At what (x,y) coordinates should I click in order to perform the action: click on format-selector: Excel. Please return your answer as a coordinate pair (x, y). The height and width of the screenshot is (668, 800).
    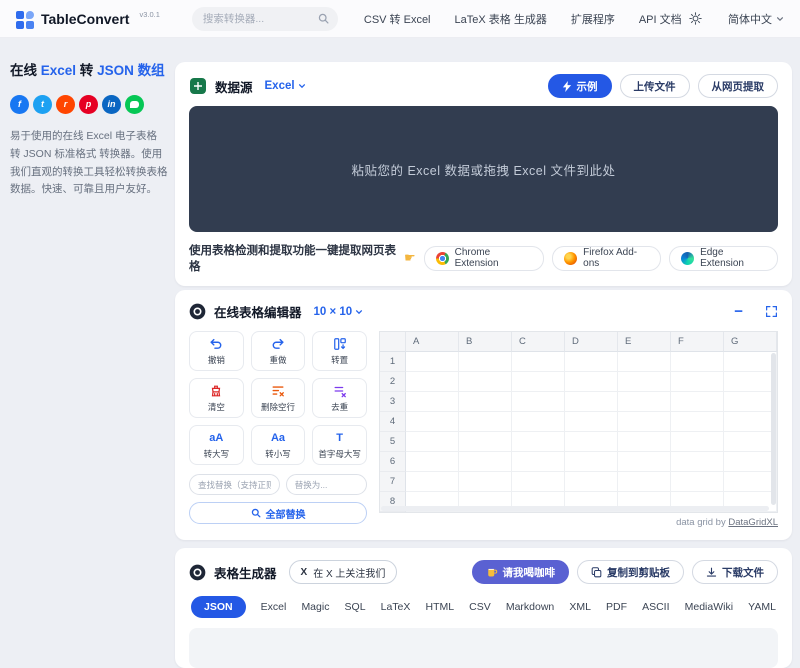
    Looking at the image, I should click on (285, 86).